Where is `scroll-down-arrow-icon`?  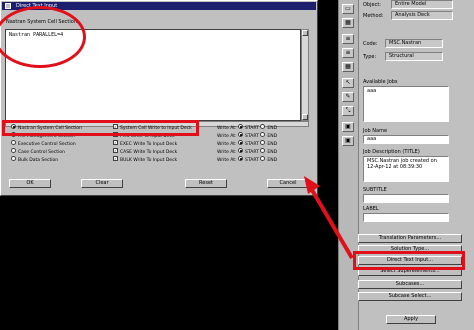 scroll-down-arrow-icon is located at coordinates (305, 117).